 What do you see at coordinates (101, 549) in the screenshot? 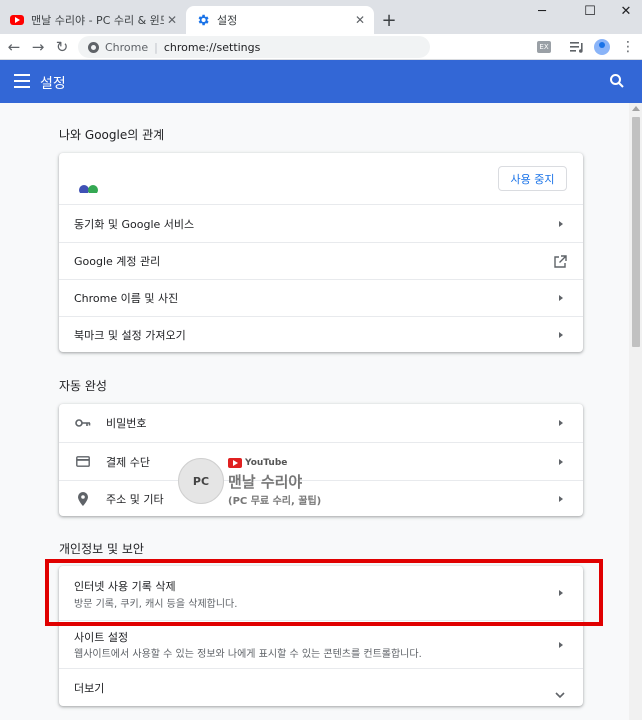
I see `section-title-privacy: 개인정보 및 보안` at bounding box center [101, 549].